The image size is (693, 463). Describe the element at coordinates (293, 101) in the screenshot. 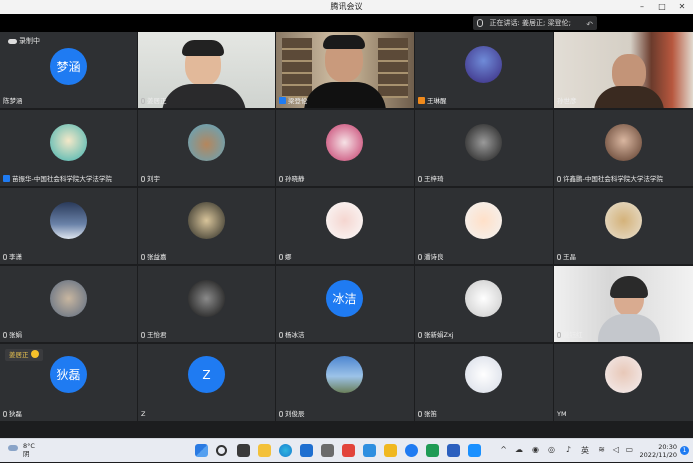

I see `participant-name: 梁登伦` at that location.